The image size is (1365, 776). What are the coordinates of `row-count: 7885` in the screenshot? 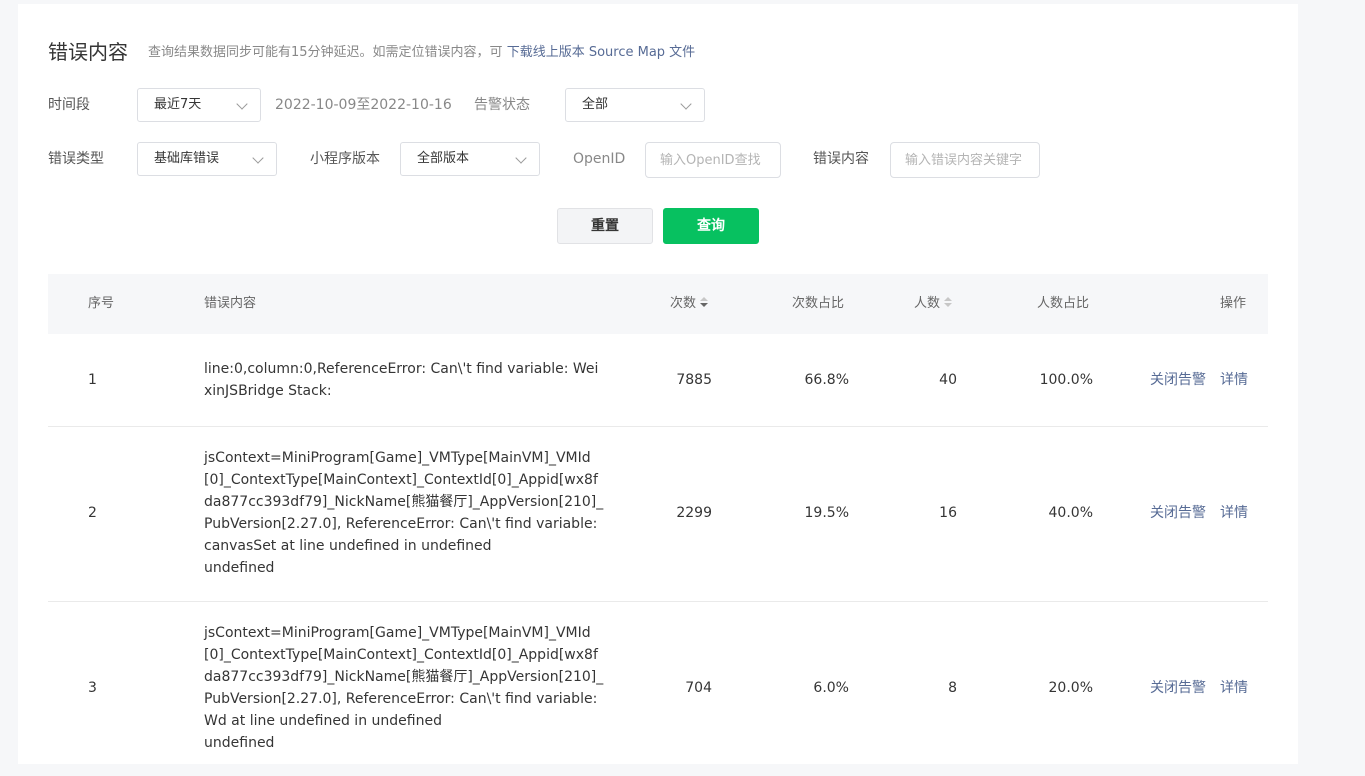 It's located at (694, 380).